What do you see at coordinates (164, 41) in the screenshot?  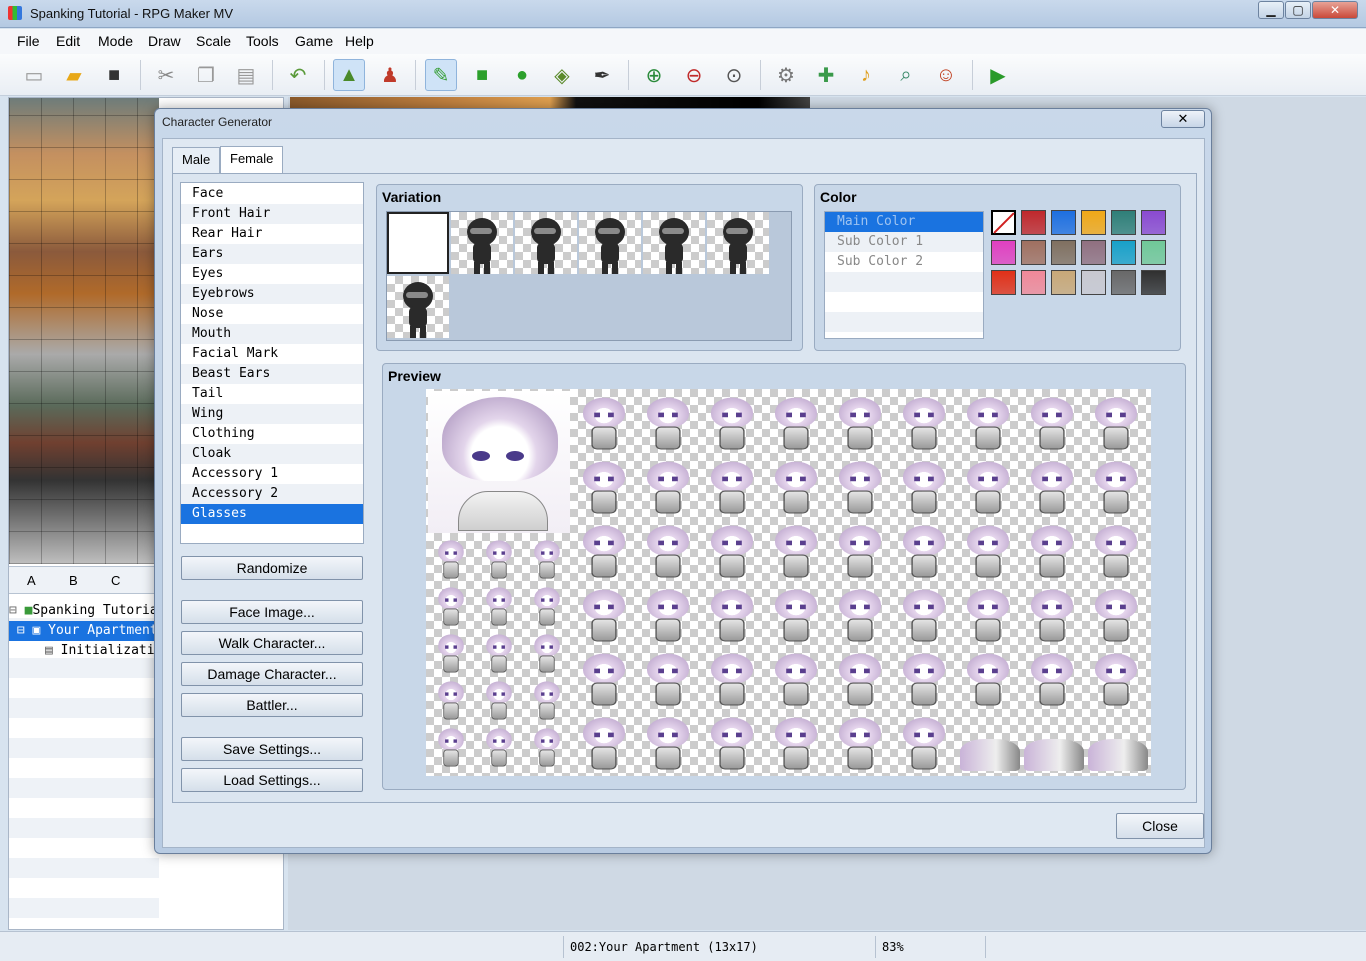 I see `menu-draw: Draw` at bounding box center [164, 41].